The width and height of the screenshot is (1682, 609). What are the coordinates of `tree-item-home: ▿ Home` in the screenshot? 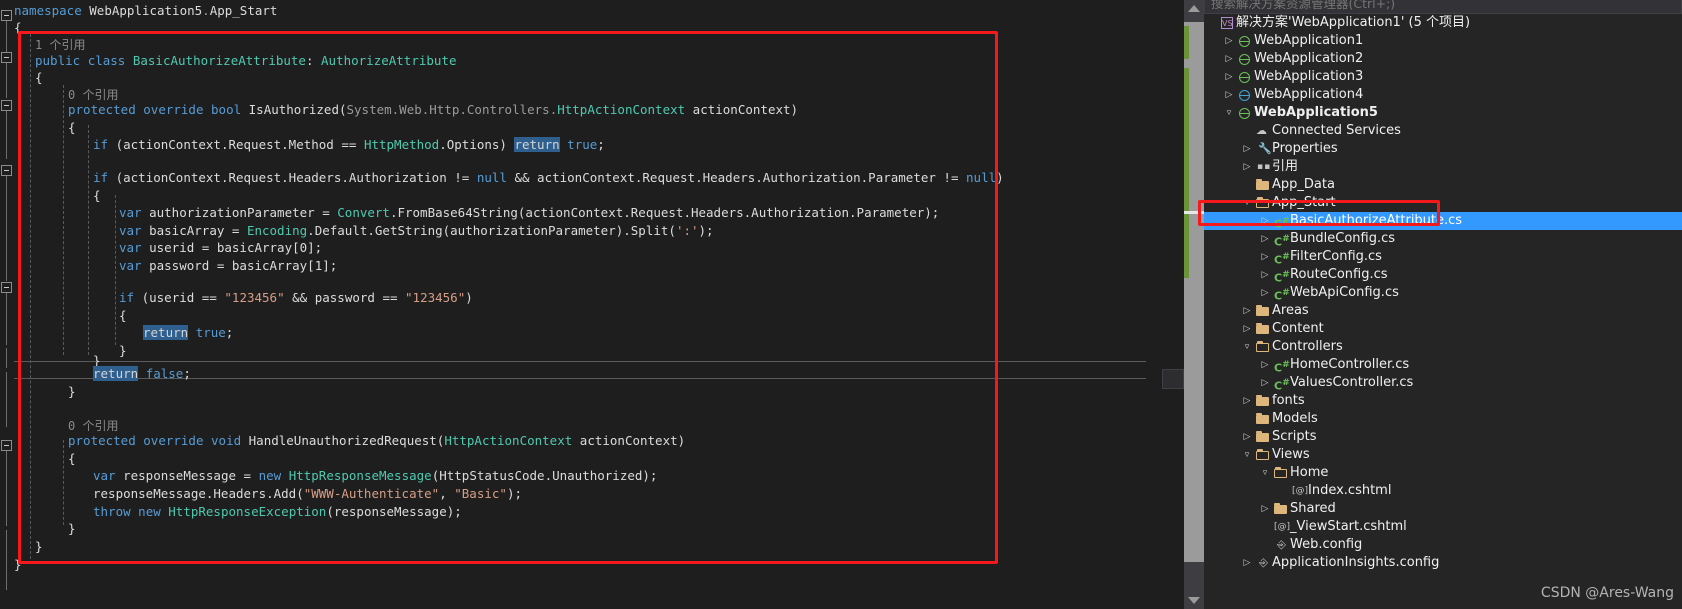 It's located at (1443, 473).